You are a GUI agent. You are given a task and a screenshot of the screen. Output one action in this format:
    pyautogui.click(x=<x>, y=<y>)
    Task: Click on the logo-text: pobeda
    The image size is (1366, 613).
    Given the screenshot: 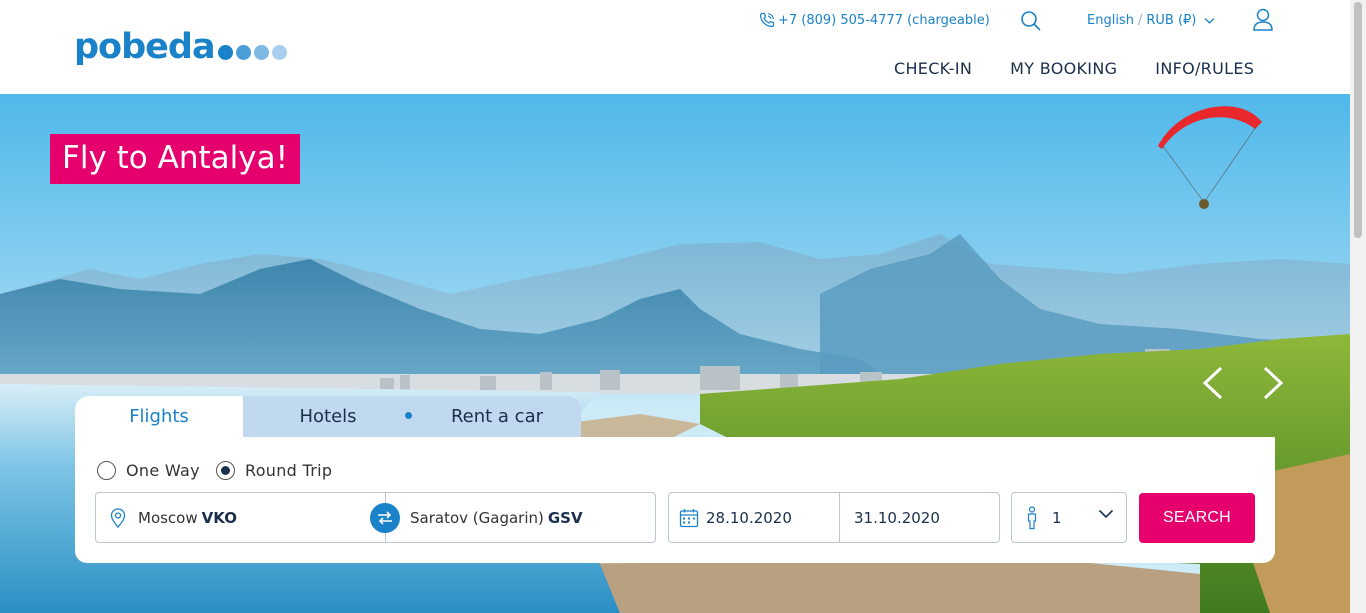 What is the action you would take?
    pyautogui.click(x=145, y=47)
    